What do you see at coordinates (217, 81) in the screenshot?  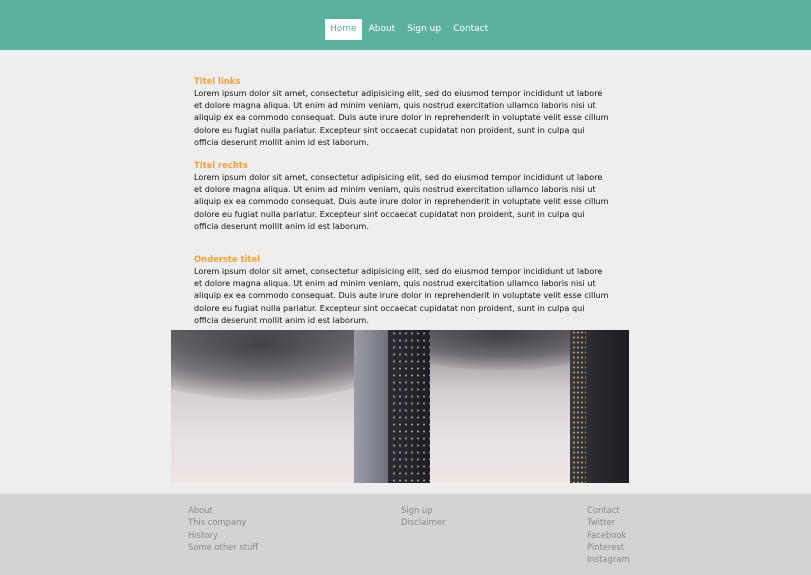 I see `section-title: Titel links` at bounding box center [217, 81].